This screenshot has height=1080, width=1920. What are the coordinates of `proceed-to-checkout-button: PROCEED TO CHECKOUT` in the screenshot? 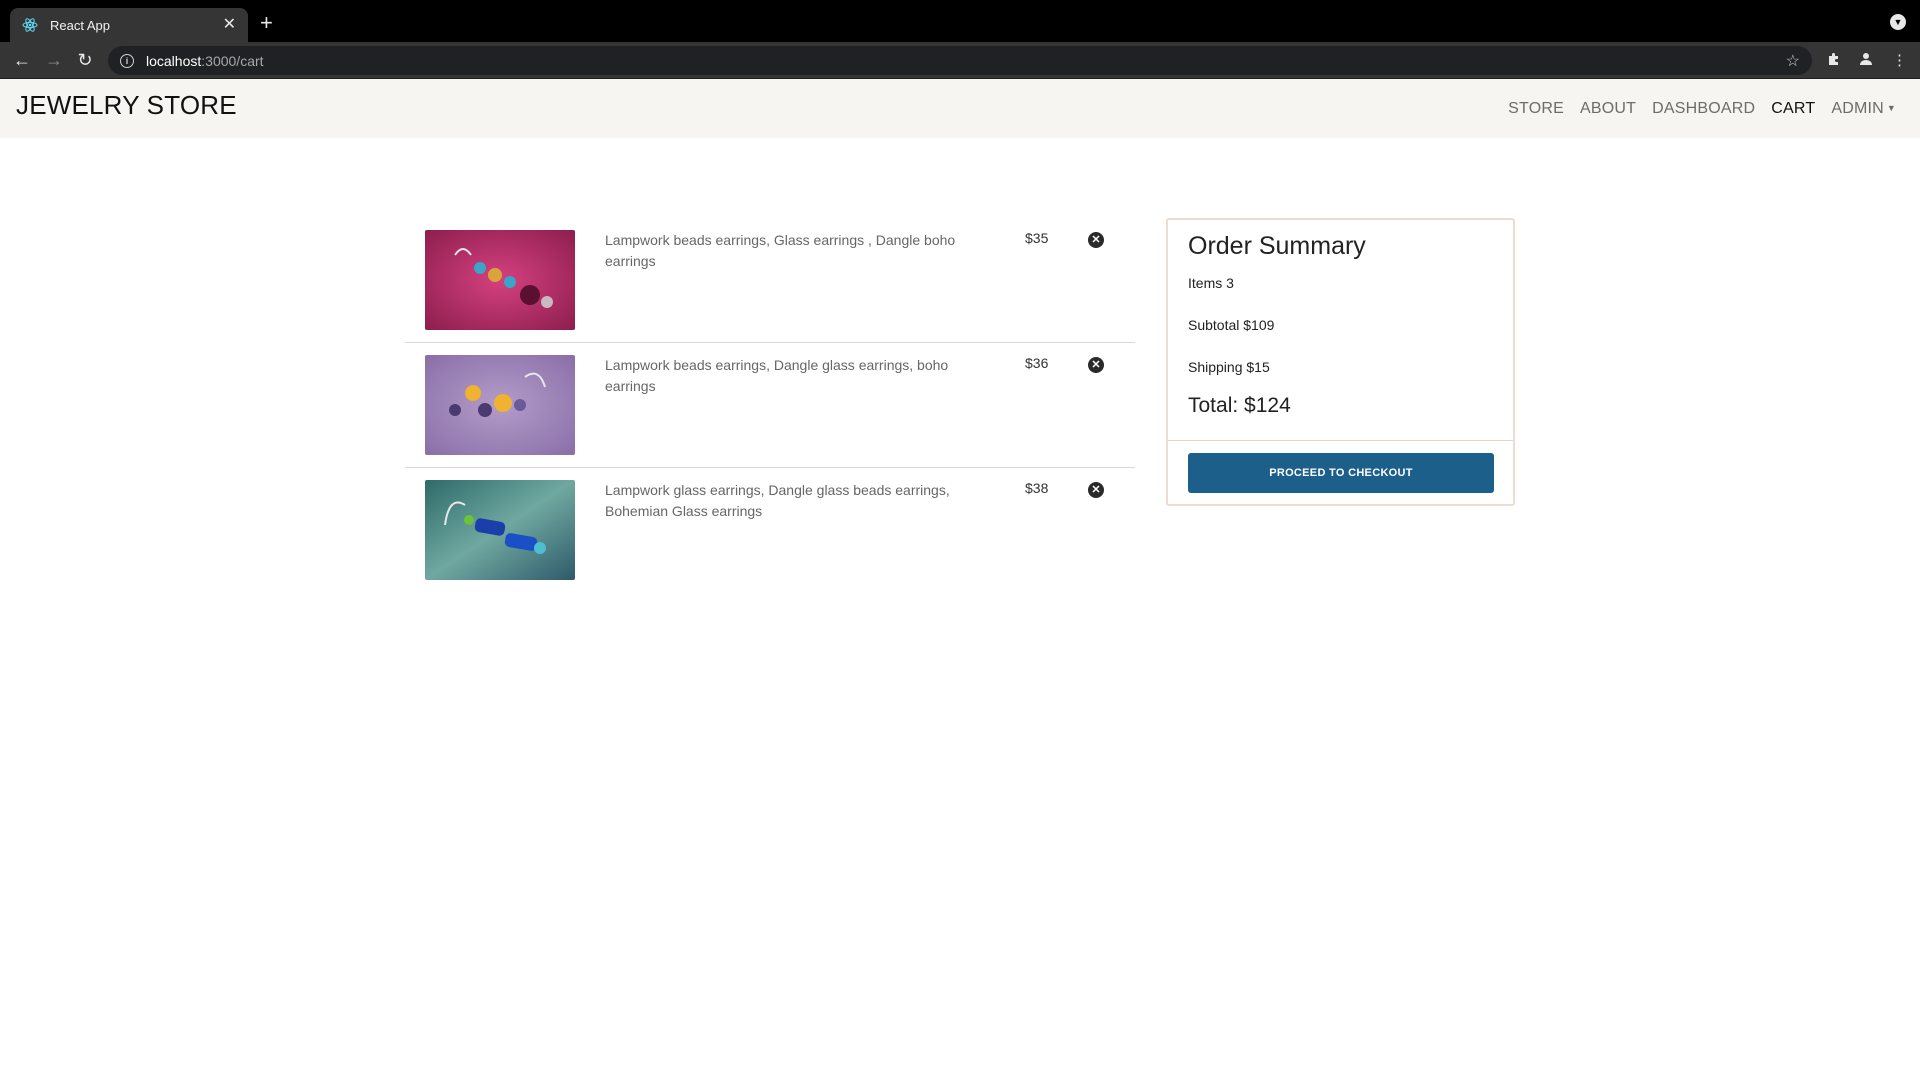 It's located at (1341, 473).